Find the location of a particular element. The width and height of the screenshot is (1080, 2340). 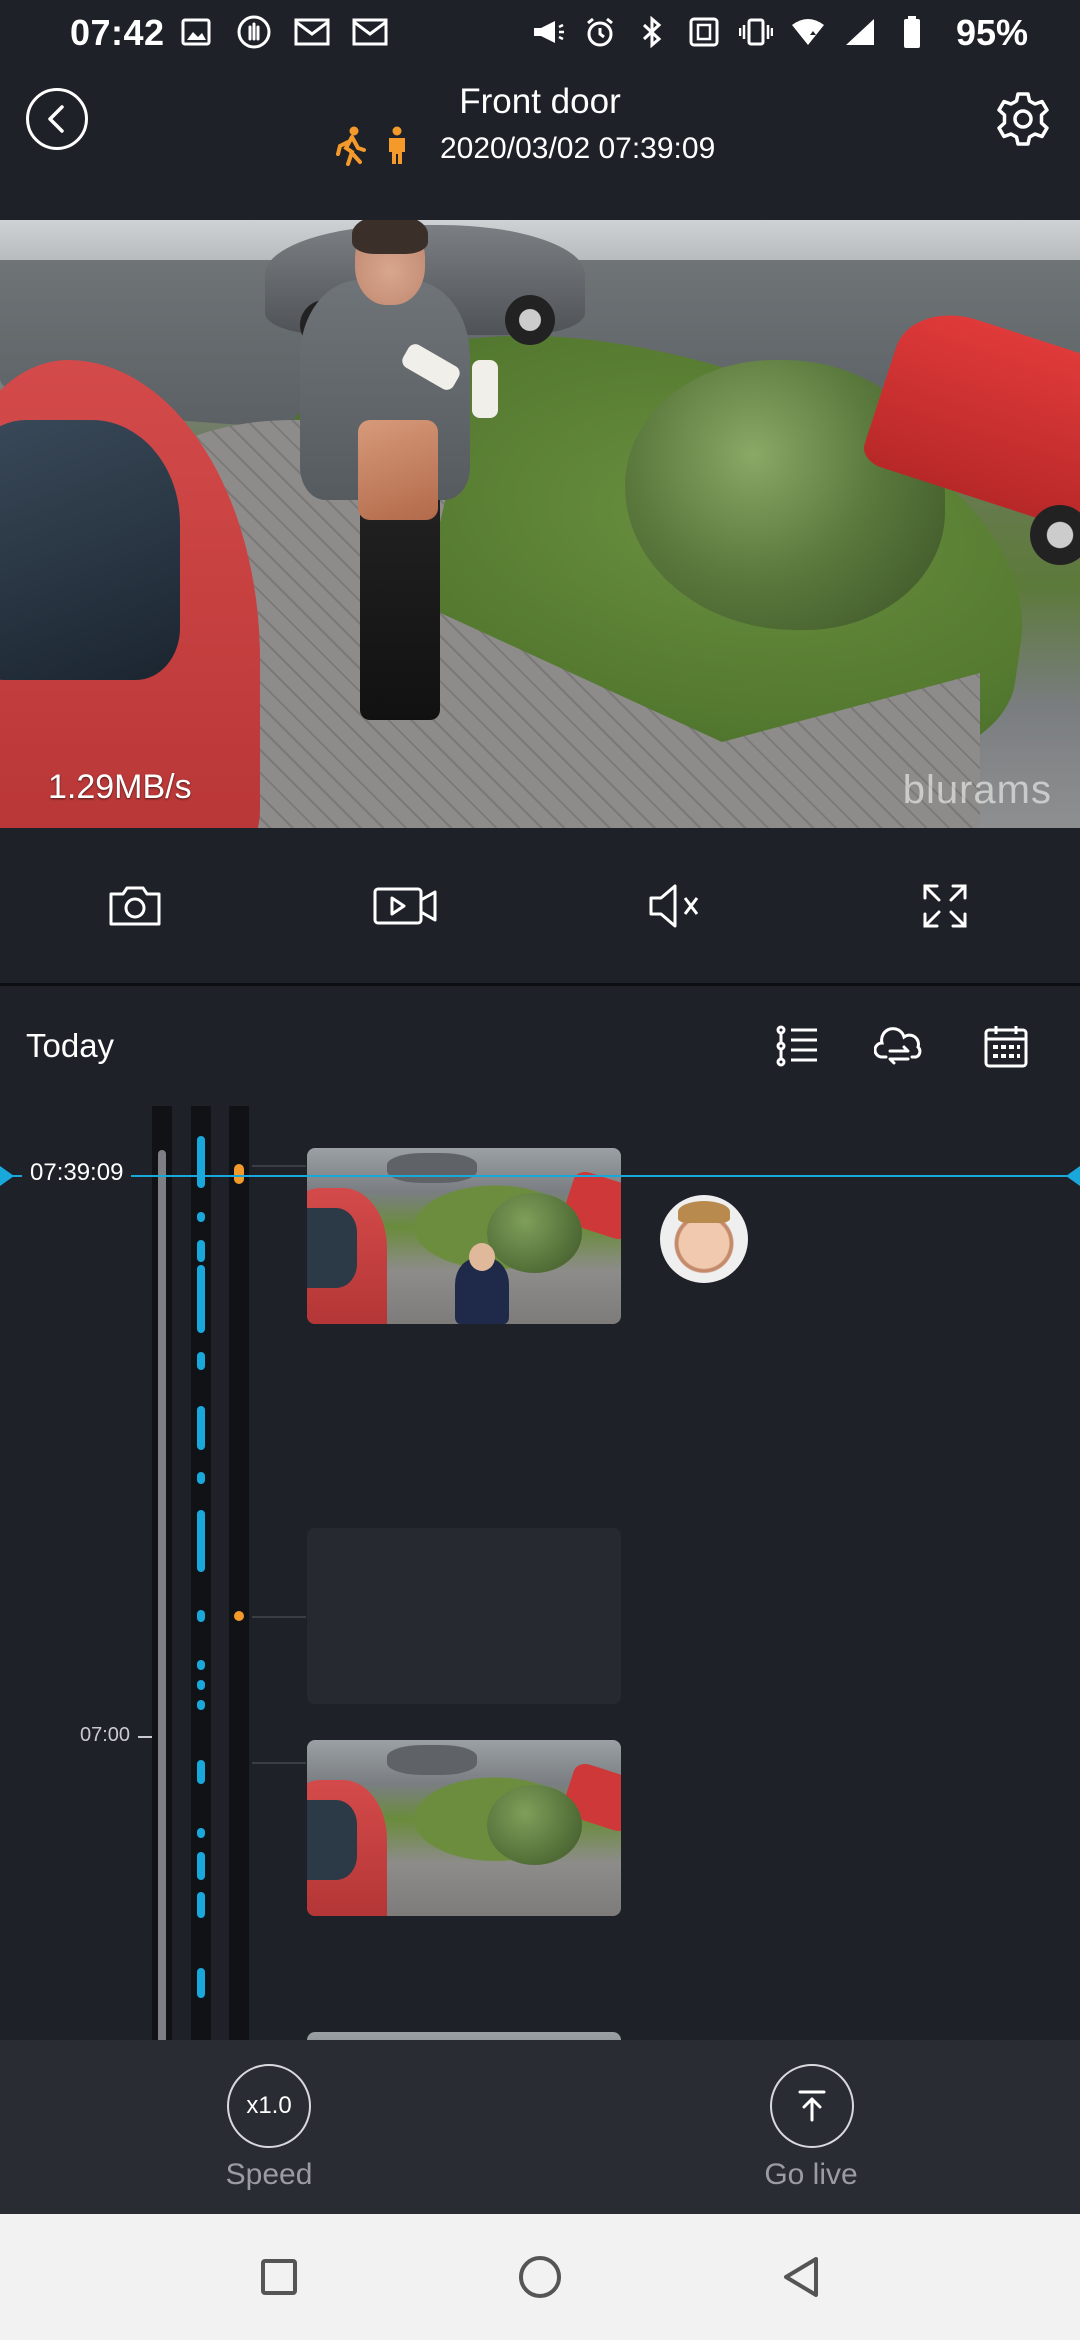

circle-icon is located at coordinates (540, 2277).